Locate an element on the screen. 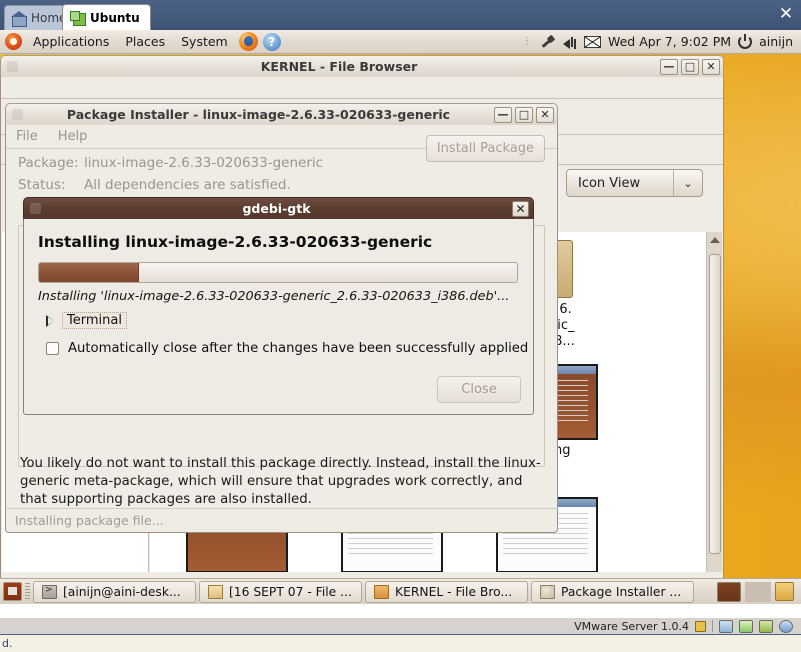  nautilus-menubar is located at coordinates (362, 88).